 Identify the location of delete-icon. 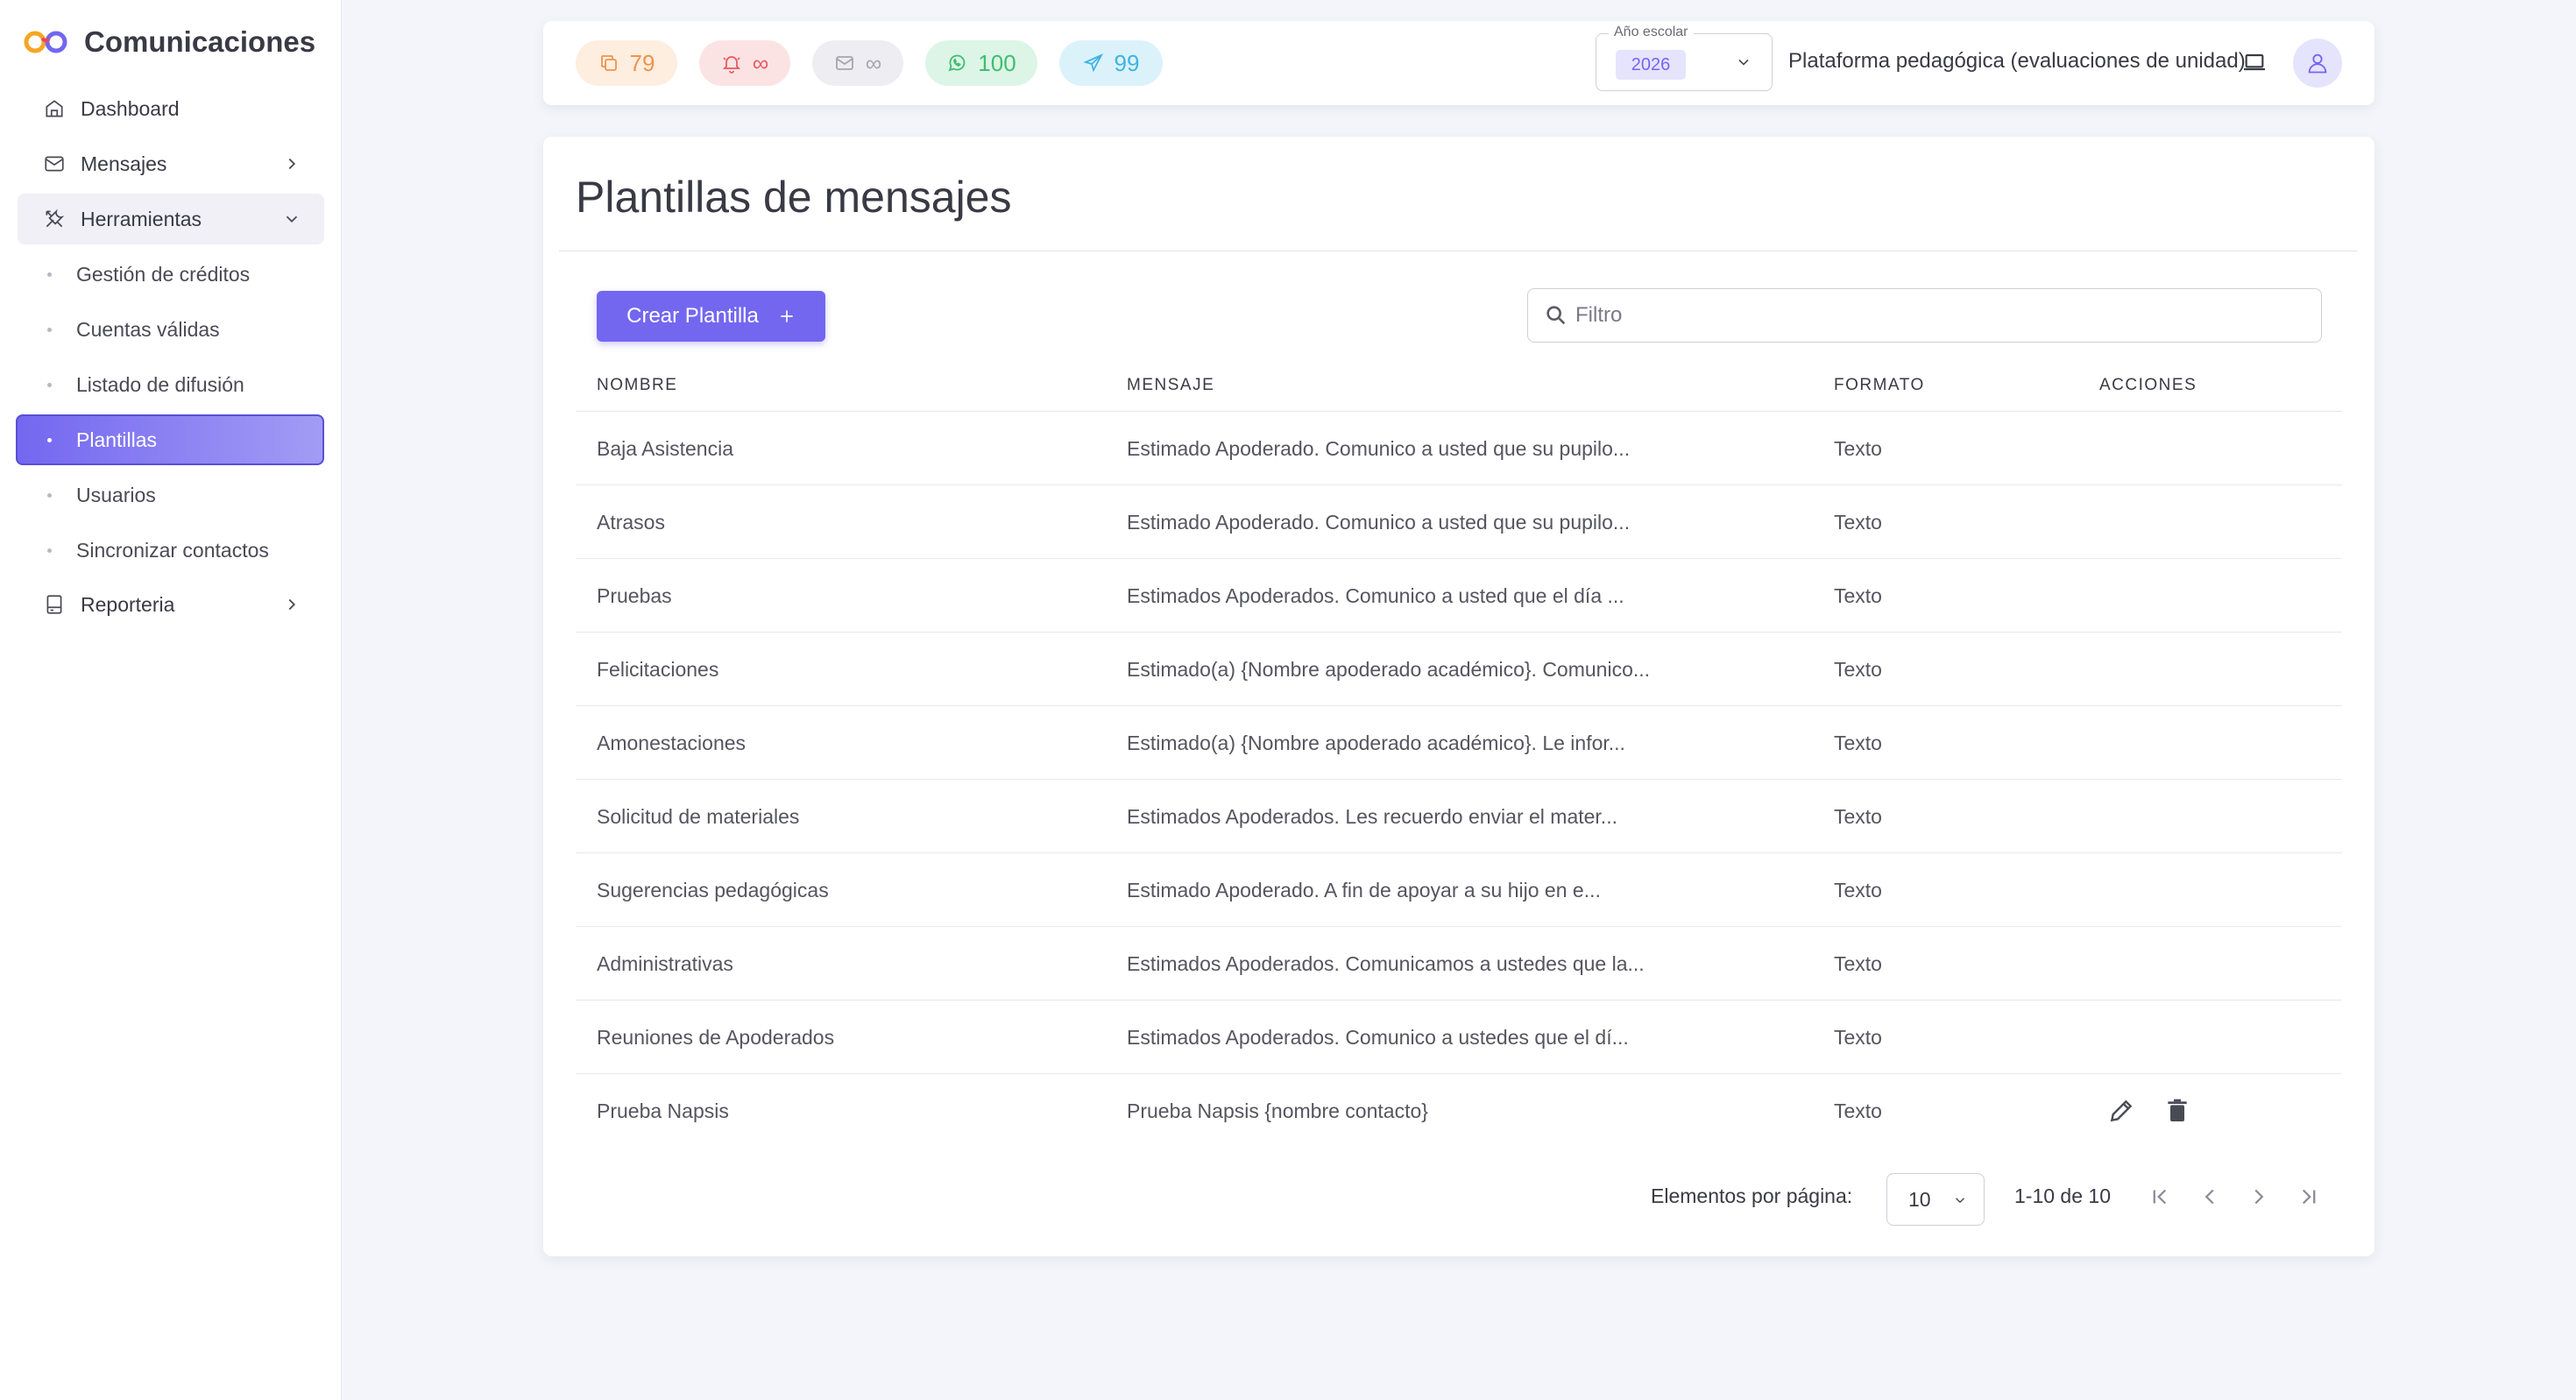
(2177, 1111).